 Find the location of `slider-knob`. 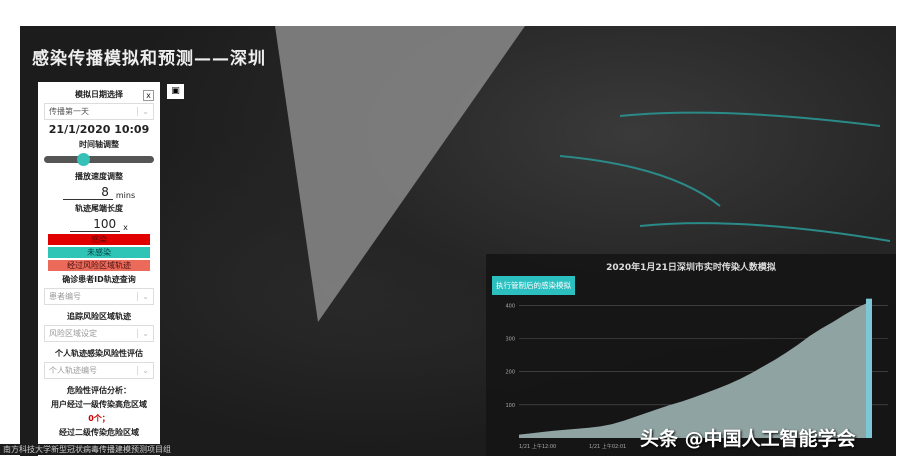

slider-knob is located at coordinates (83, 159).